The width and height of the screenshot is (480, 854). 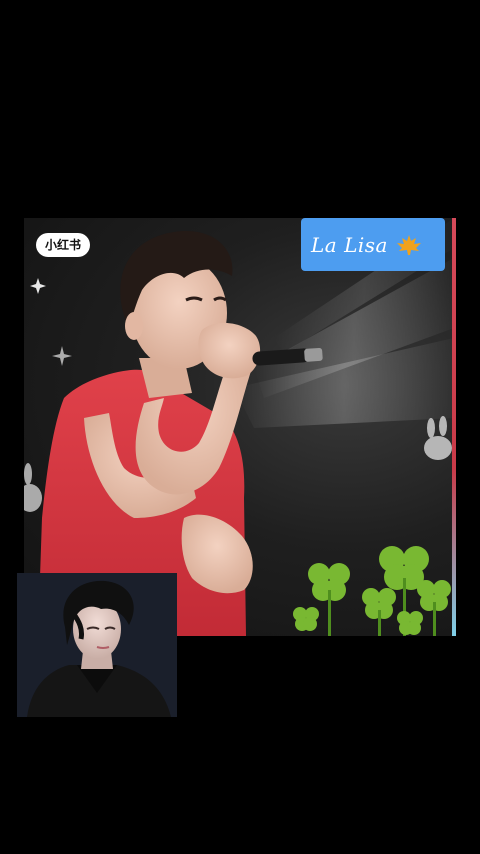 I want to click on frame-edge-accent, so click(x=454, y=427).